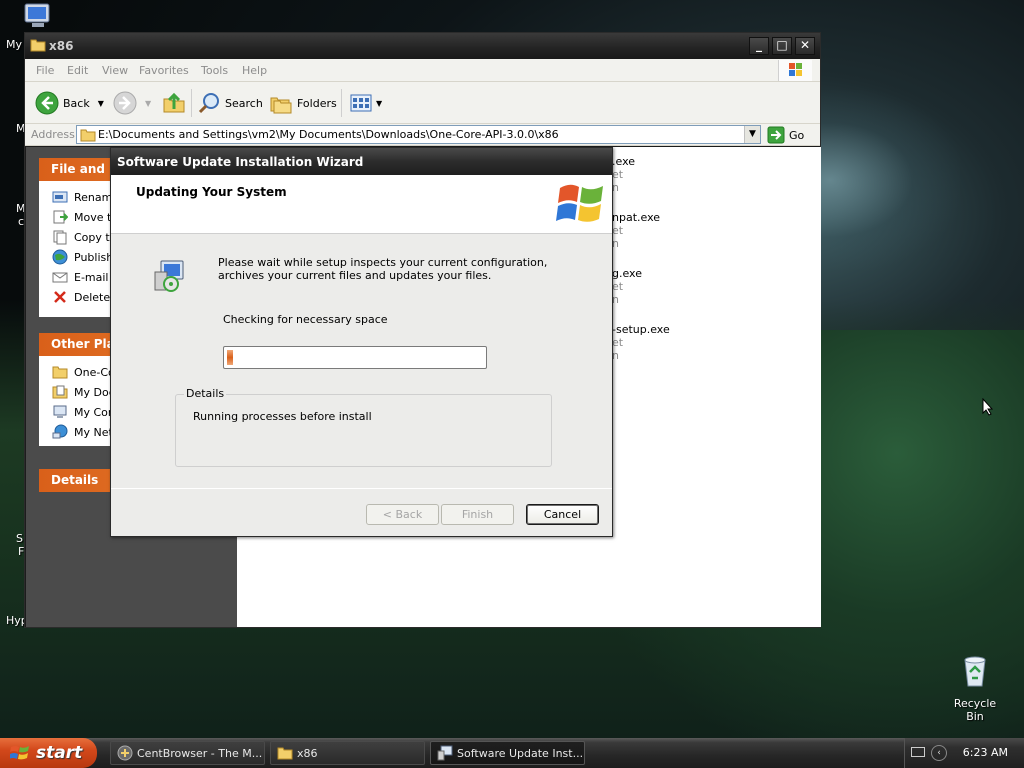 The width and height of the screenshot is (1024, 768). Describe the element at coordinates (361, 103) in the screenshot. I see `views-grid-icon` at that location.